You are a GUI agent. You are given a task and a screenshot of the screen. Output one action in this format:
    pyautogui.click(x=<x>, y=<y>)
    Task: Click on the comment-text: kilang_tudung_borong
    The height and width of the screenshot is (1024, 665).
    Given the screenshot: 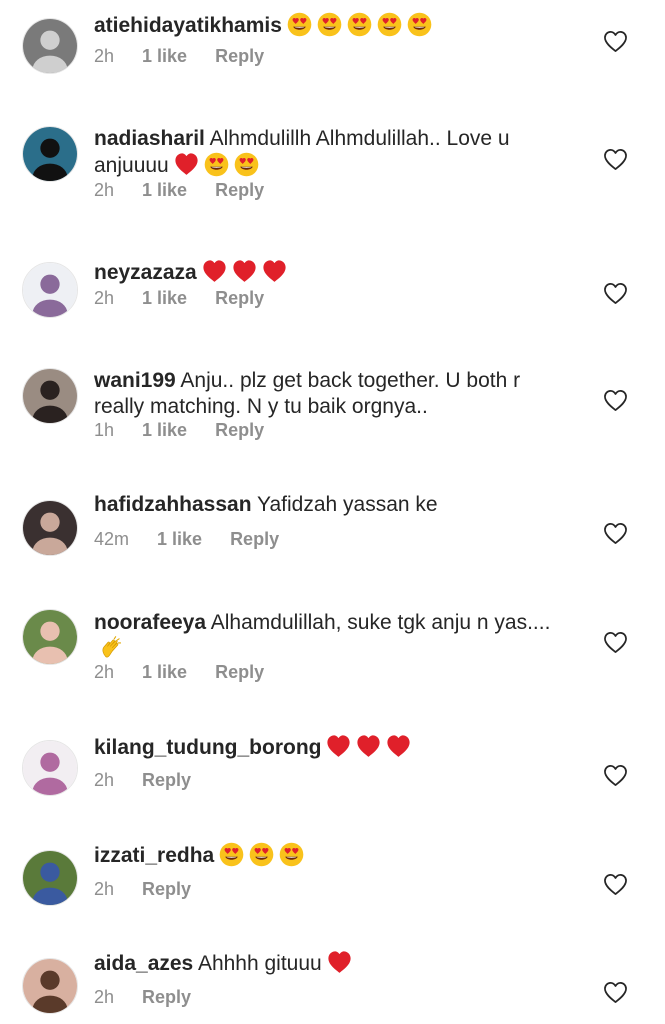 What is the action you would take?
    pyautogui.click(x=329, y=747)
    